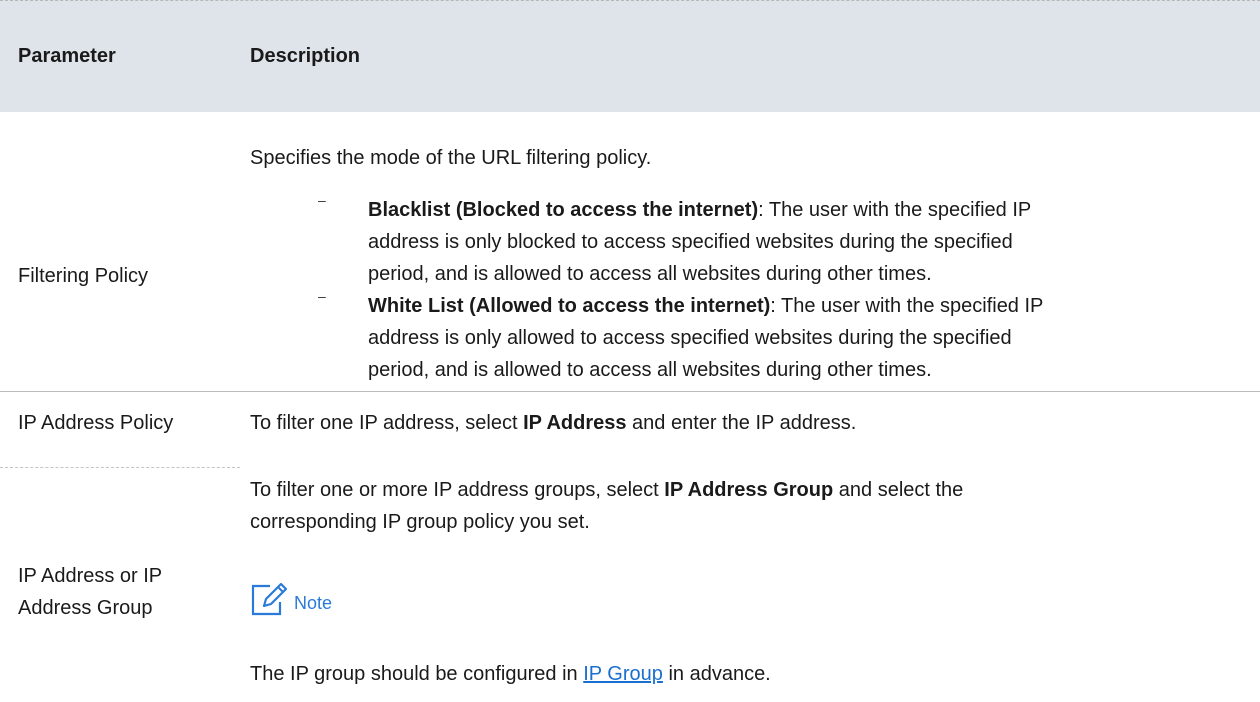  What do you see at coordinates (575, 423) in the screenshot?
I see `ip-policy-text-bold: IP Address` at bounding box center [575, 423].